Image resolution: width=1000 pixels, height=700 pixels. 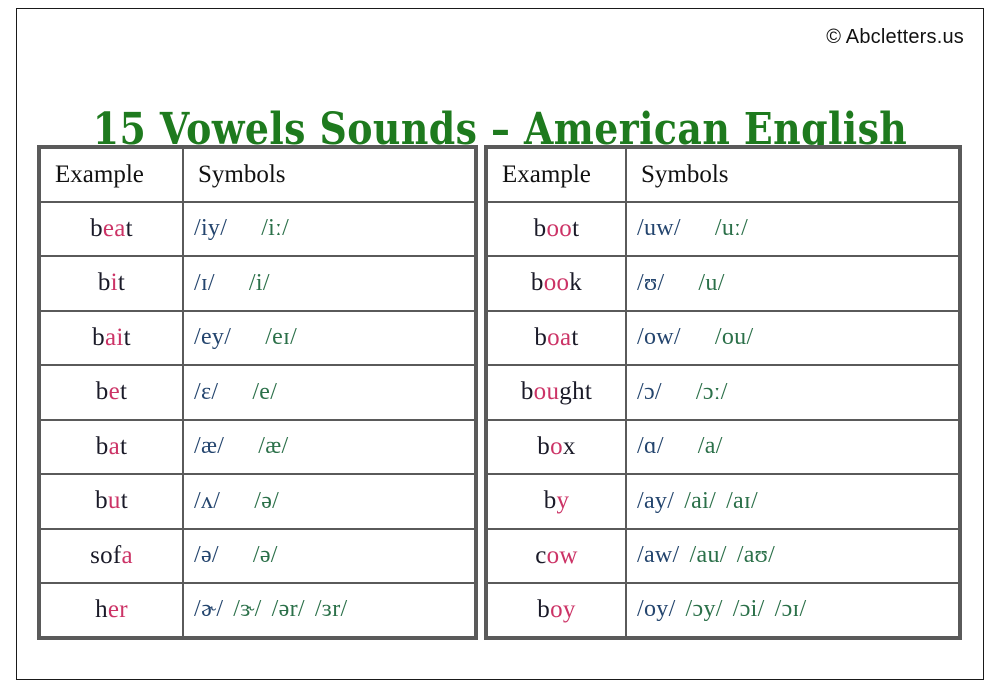 I want to click on symbol-american: /oy/, so click(x=656, y=609).